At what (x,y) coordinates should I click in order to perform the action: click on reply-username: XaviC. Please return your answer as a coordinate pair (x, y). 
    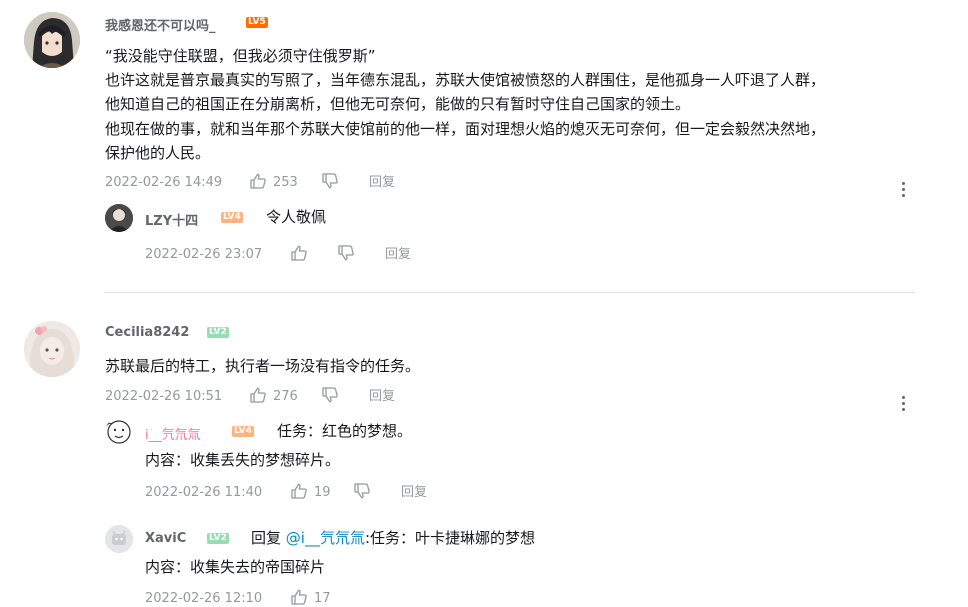
    Looking at the image, I should click on (165, 538).